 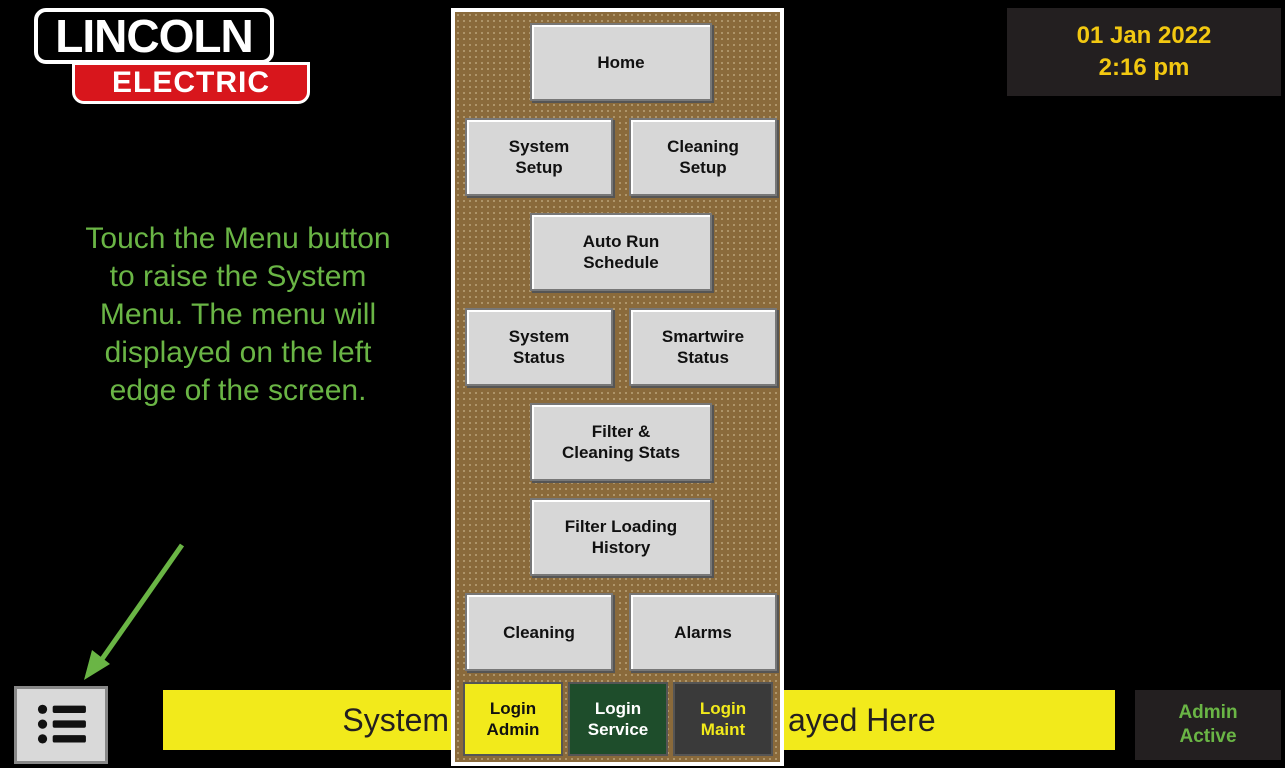 I want to click on hamburger-list-icon, so click(x=61, y=724).